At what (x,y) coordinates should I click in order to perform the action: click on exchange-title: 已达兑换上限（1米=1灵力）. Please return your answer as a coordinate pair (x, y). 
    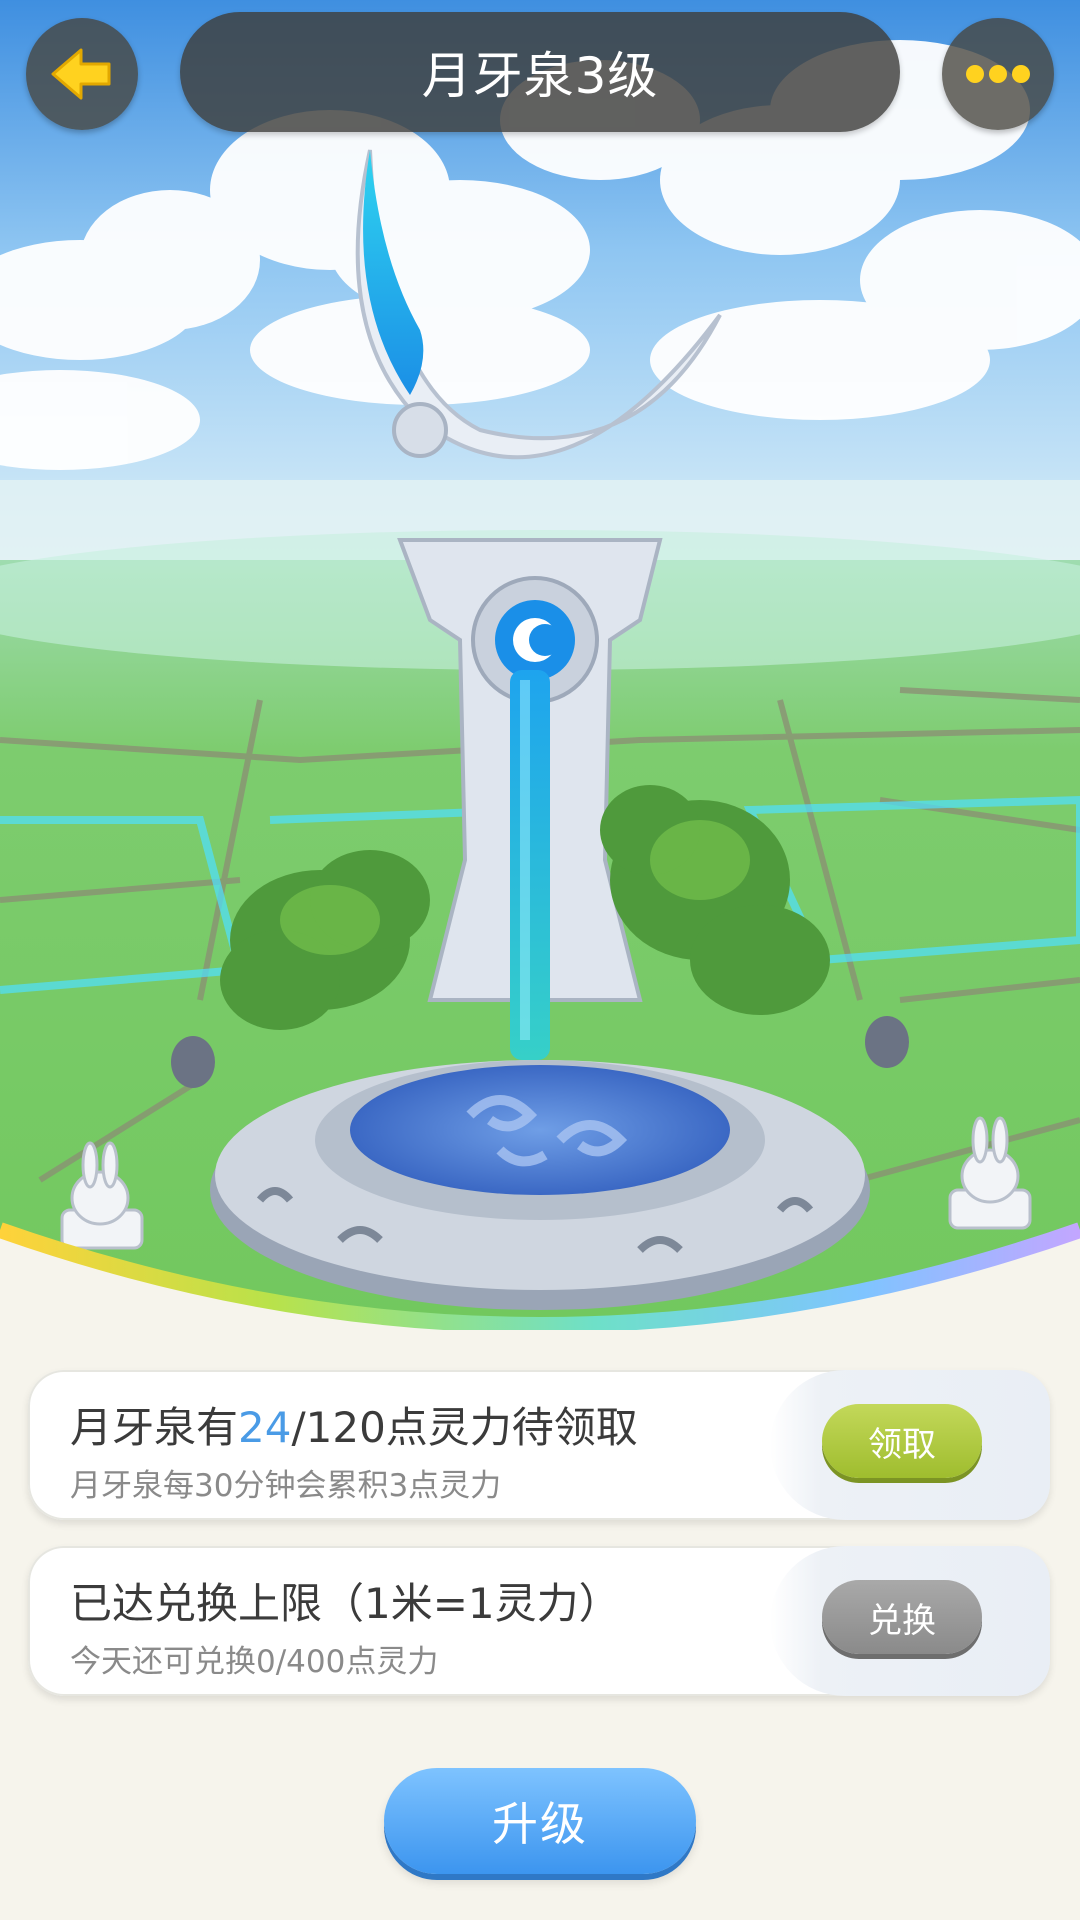
    Looking at the image, I should click on (345, 1603).